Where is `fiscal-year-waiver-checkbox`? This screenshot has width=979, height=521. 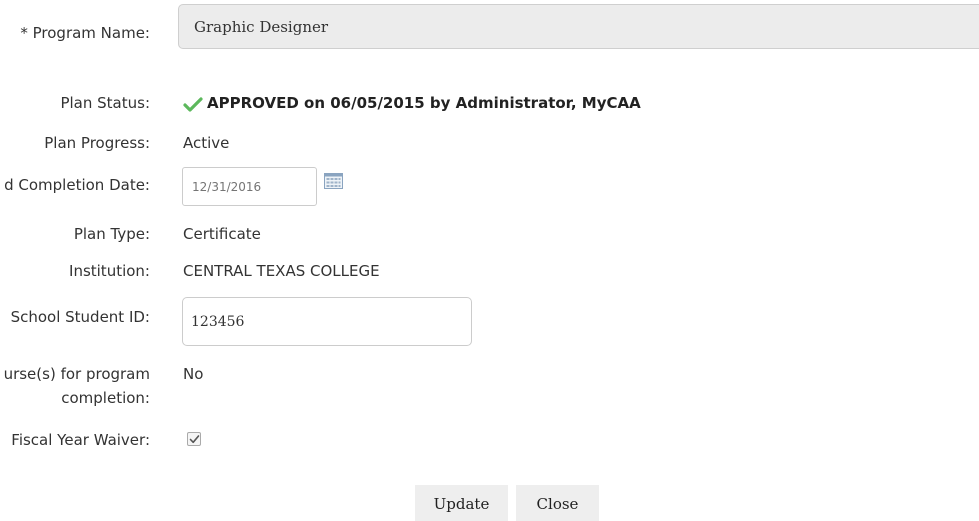 fiscal-year-waiver-checkbox is located at coordinates (194, 439).